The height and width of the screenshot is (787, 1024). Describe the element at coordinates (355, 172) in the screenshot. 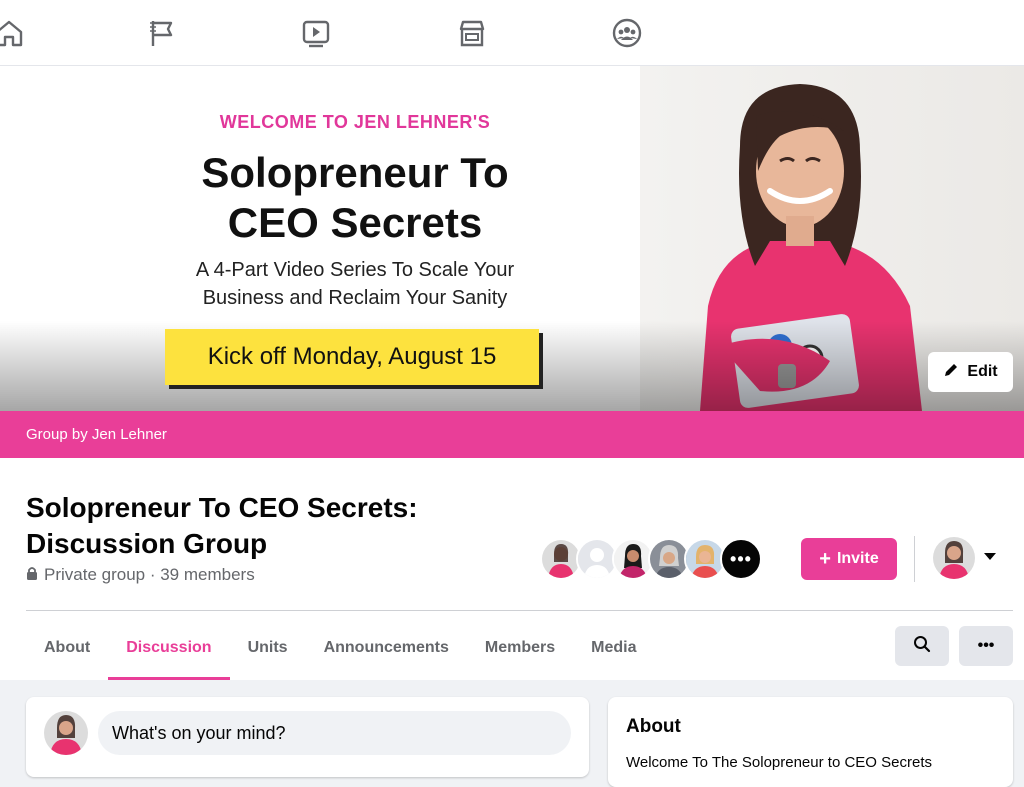

I see `cover-title-line: Solopreneur To` at that location.